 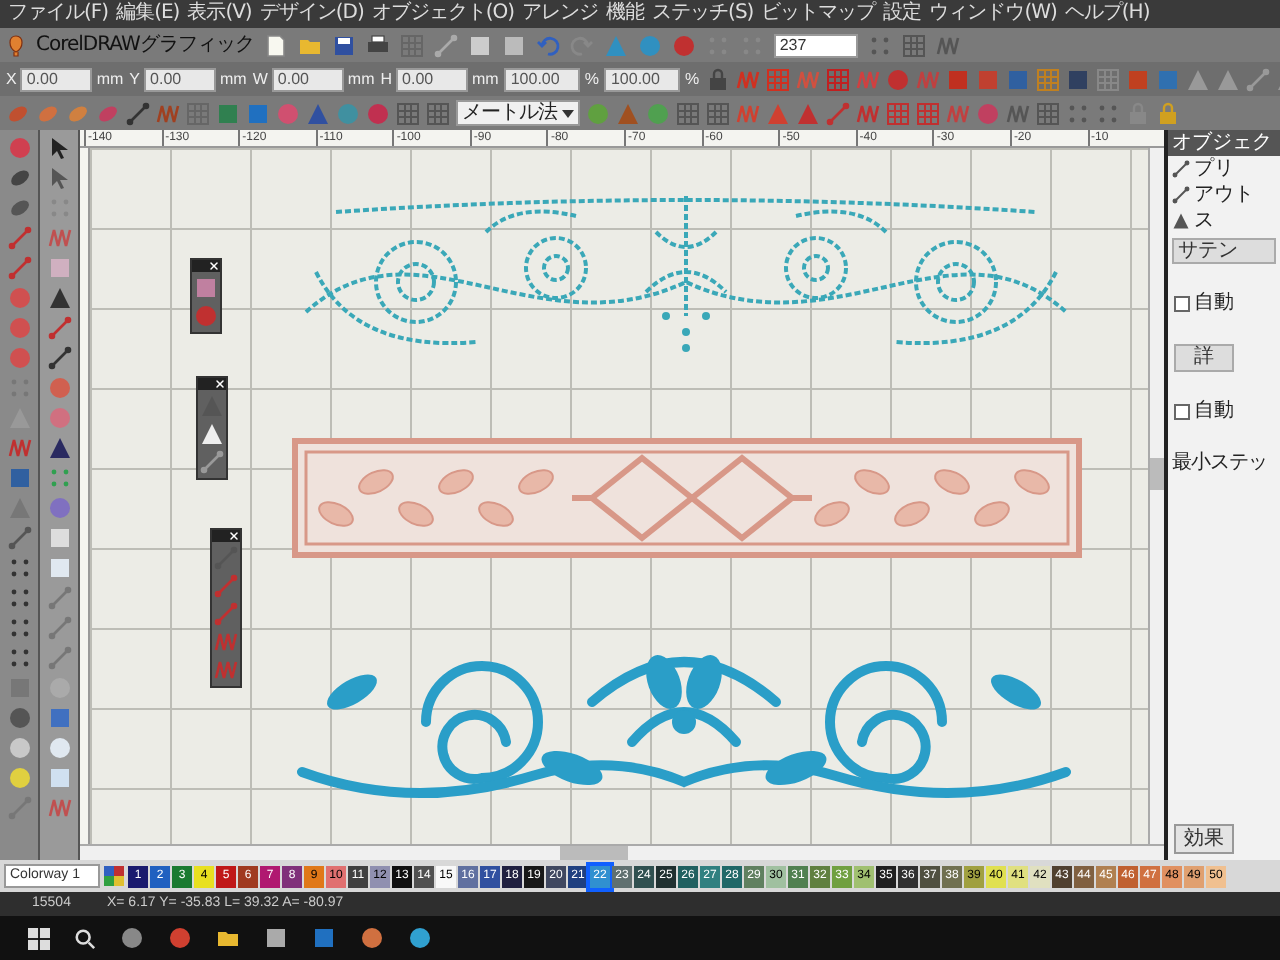 What do you see at coordinates (39, 938) in the screenshot?
I see `windows-start-icon` at bounding box center [39, 938].